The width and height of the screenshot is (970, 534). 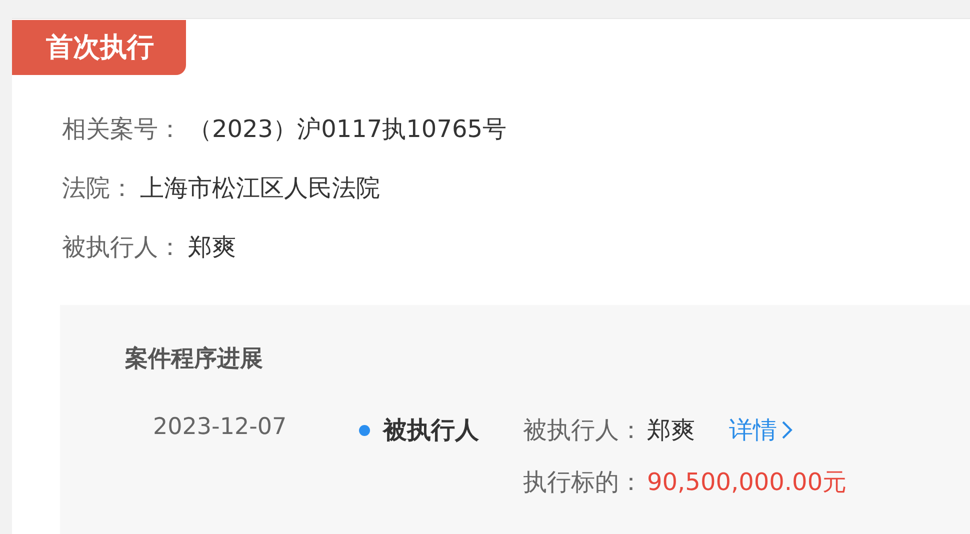 I want to click on chevron-icon, so click(x=787, y=430).